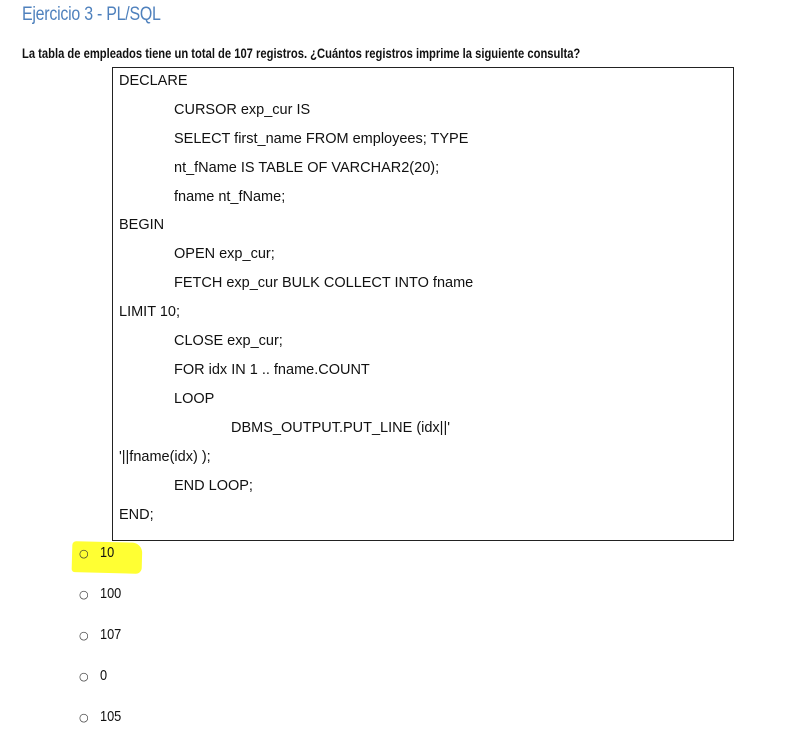 The image size is (787, 755). What do you see at coordinates (224, 254) in the screenshot?
I see `code-line: OPEN exp_cur;` at bounding box center [224, 254].